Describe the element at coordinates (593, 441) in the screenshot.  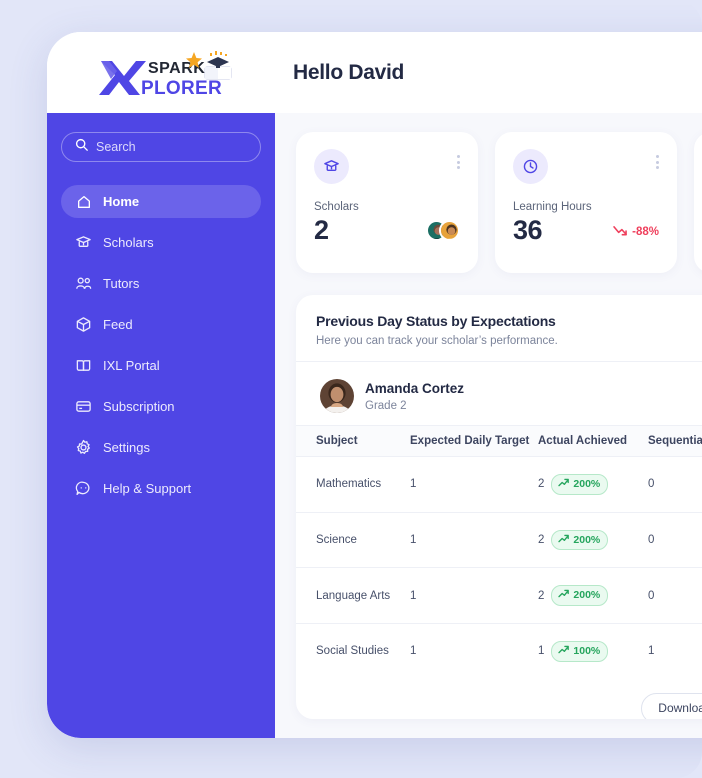
I see `column-header-actual-achieved: Actual Achieved` at that location.